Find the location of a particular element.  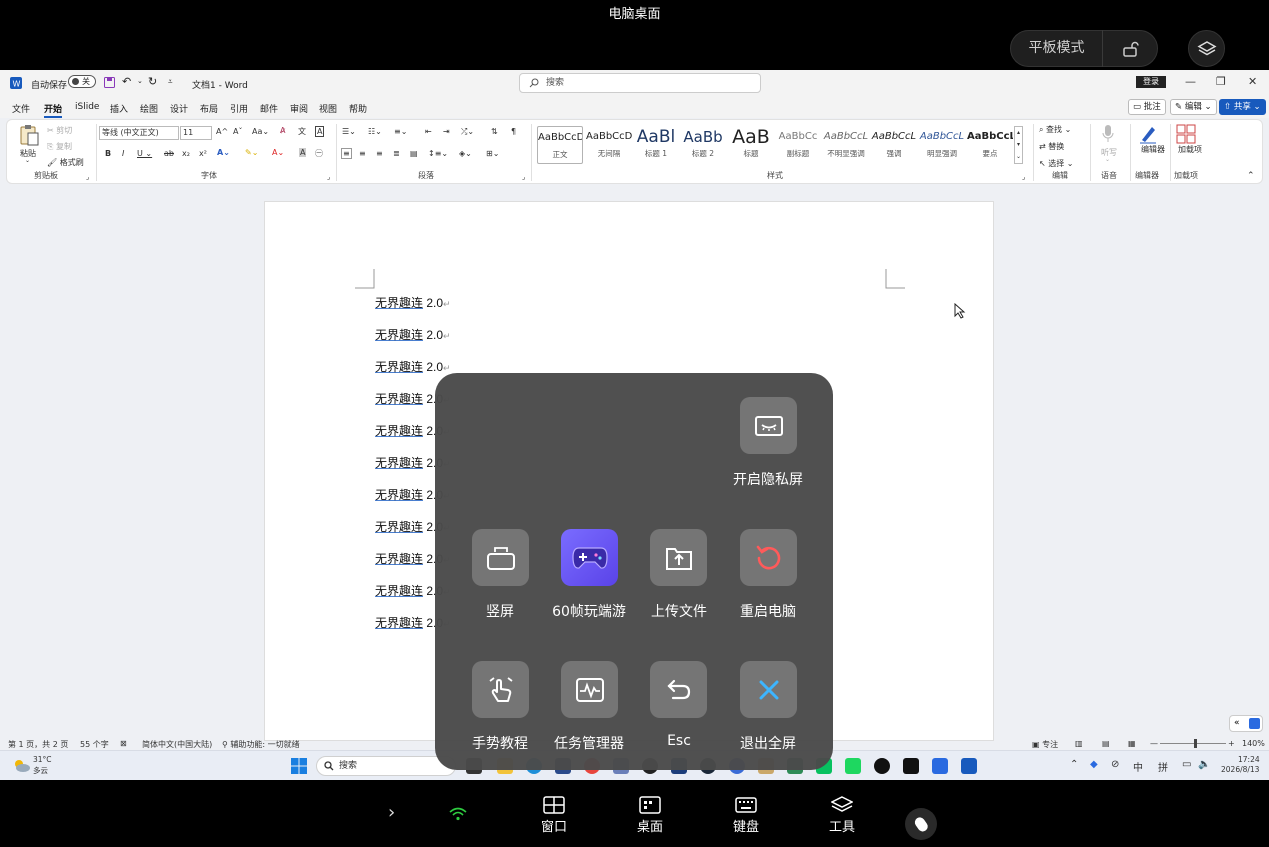

show-marks-icon: ¶ is located at coordinates (513, 131).